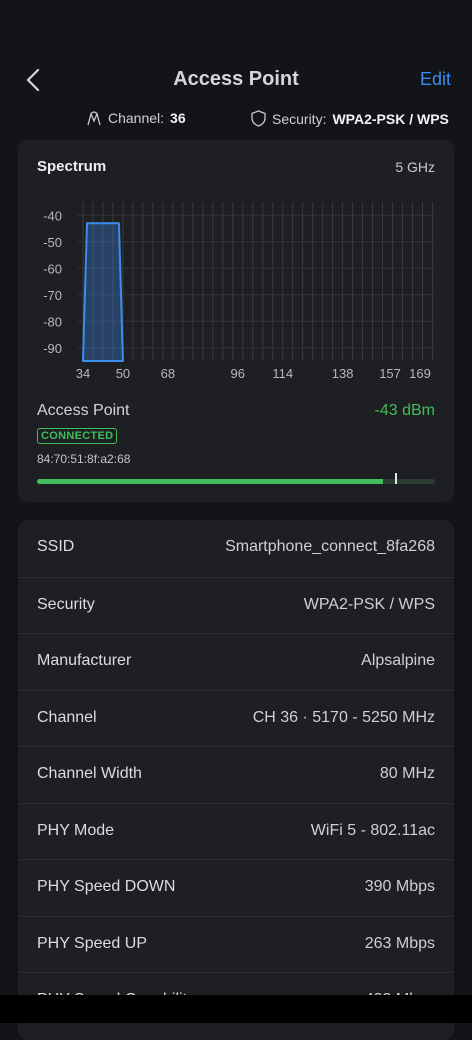  I want to click on detail-value: Smartphone_connect_8fa268, so click(330, 546).